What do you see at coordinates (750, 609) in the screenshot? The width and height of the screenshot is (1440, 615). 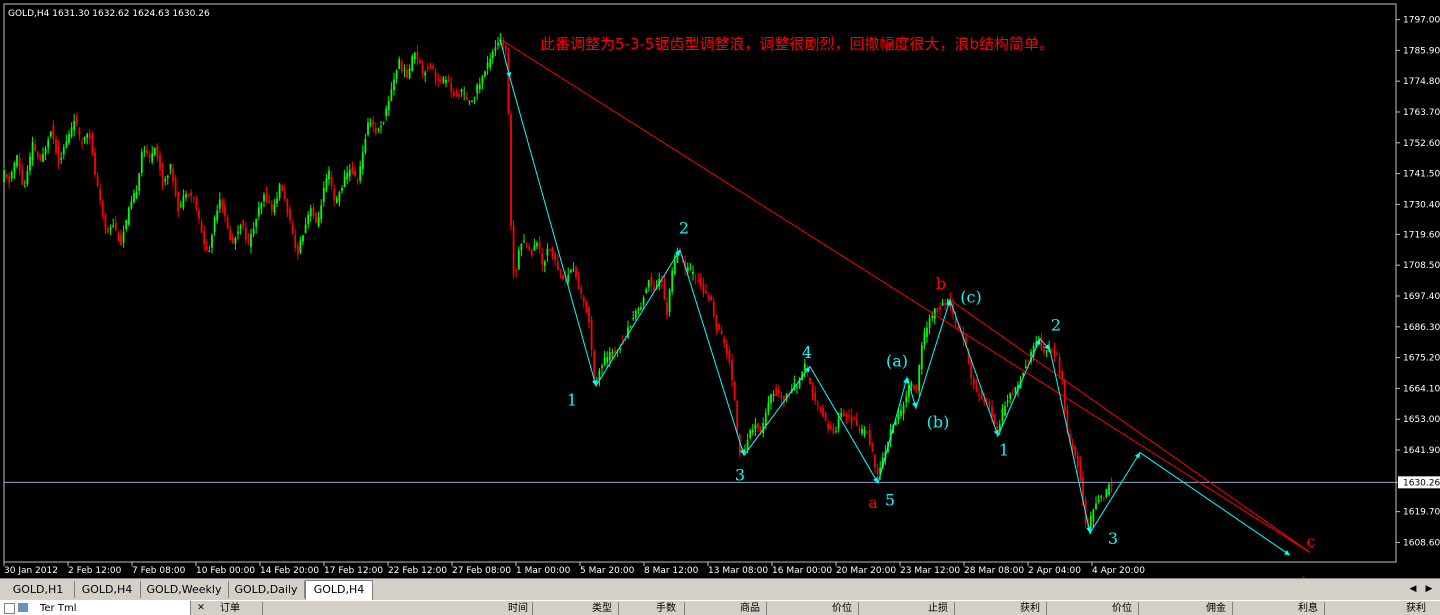 I see `col-symbol: 商品` at bounding box center [750, 609].